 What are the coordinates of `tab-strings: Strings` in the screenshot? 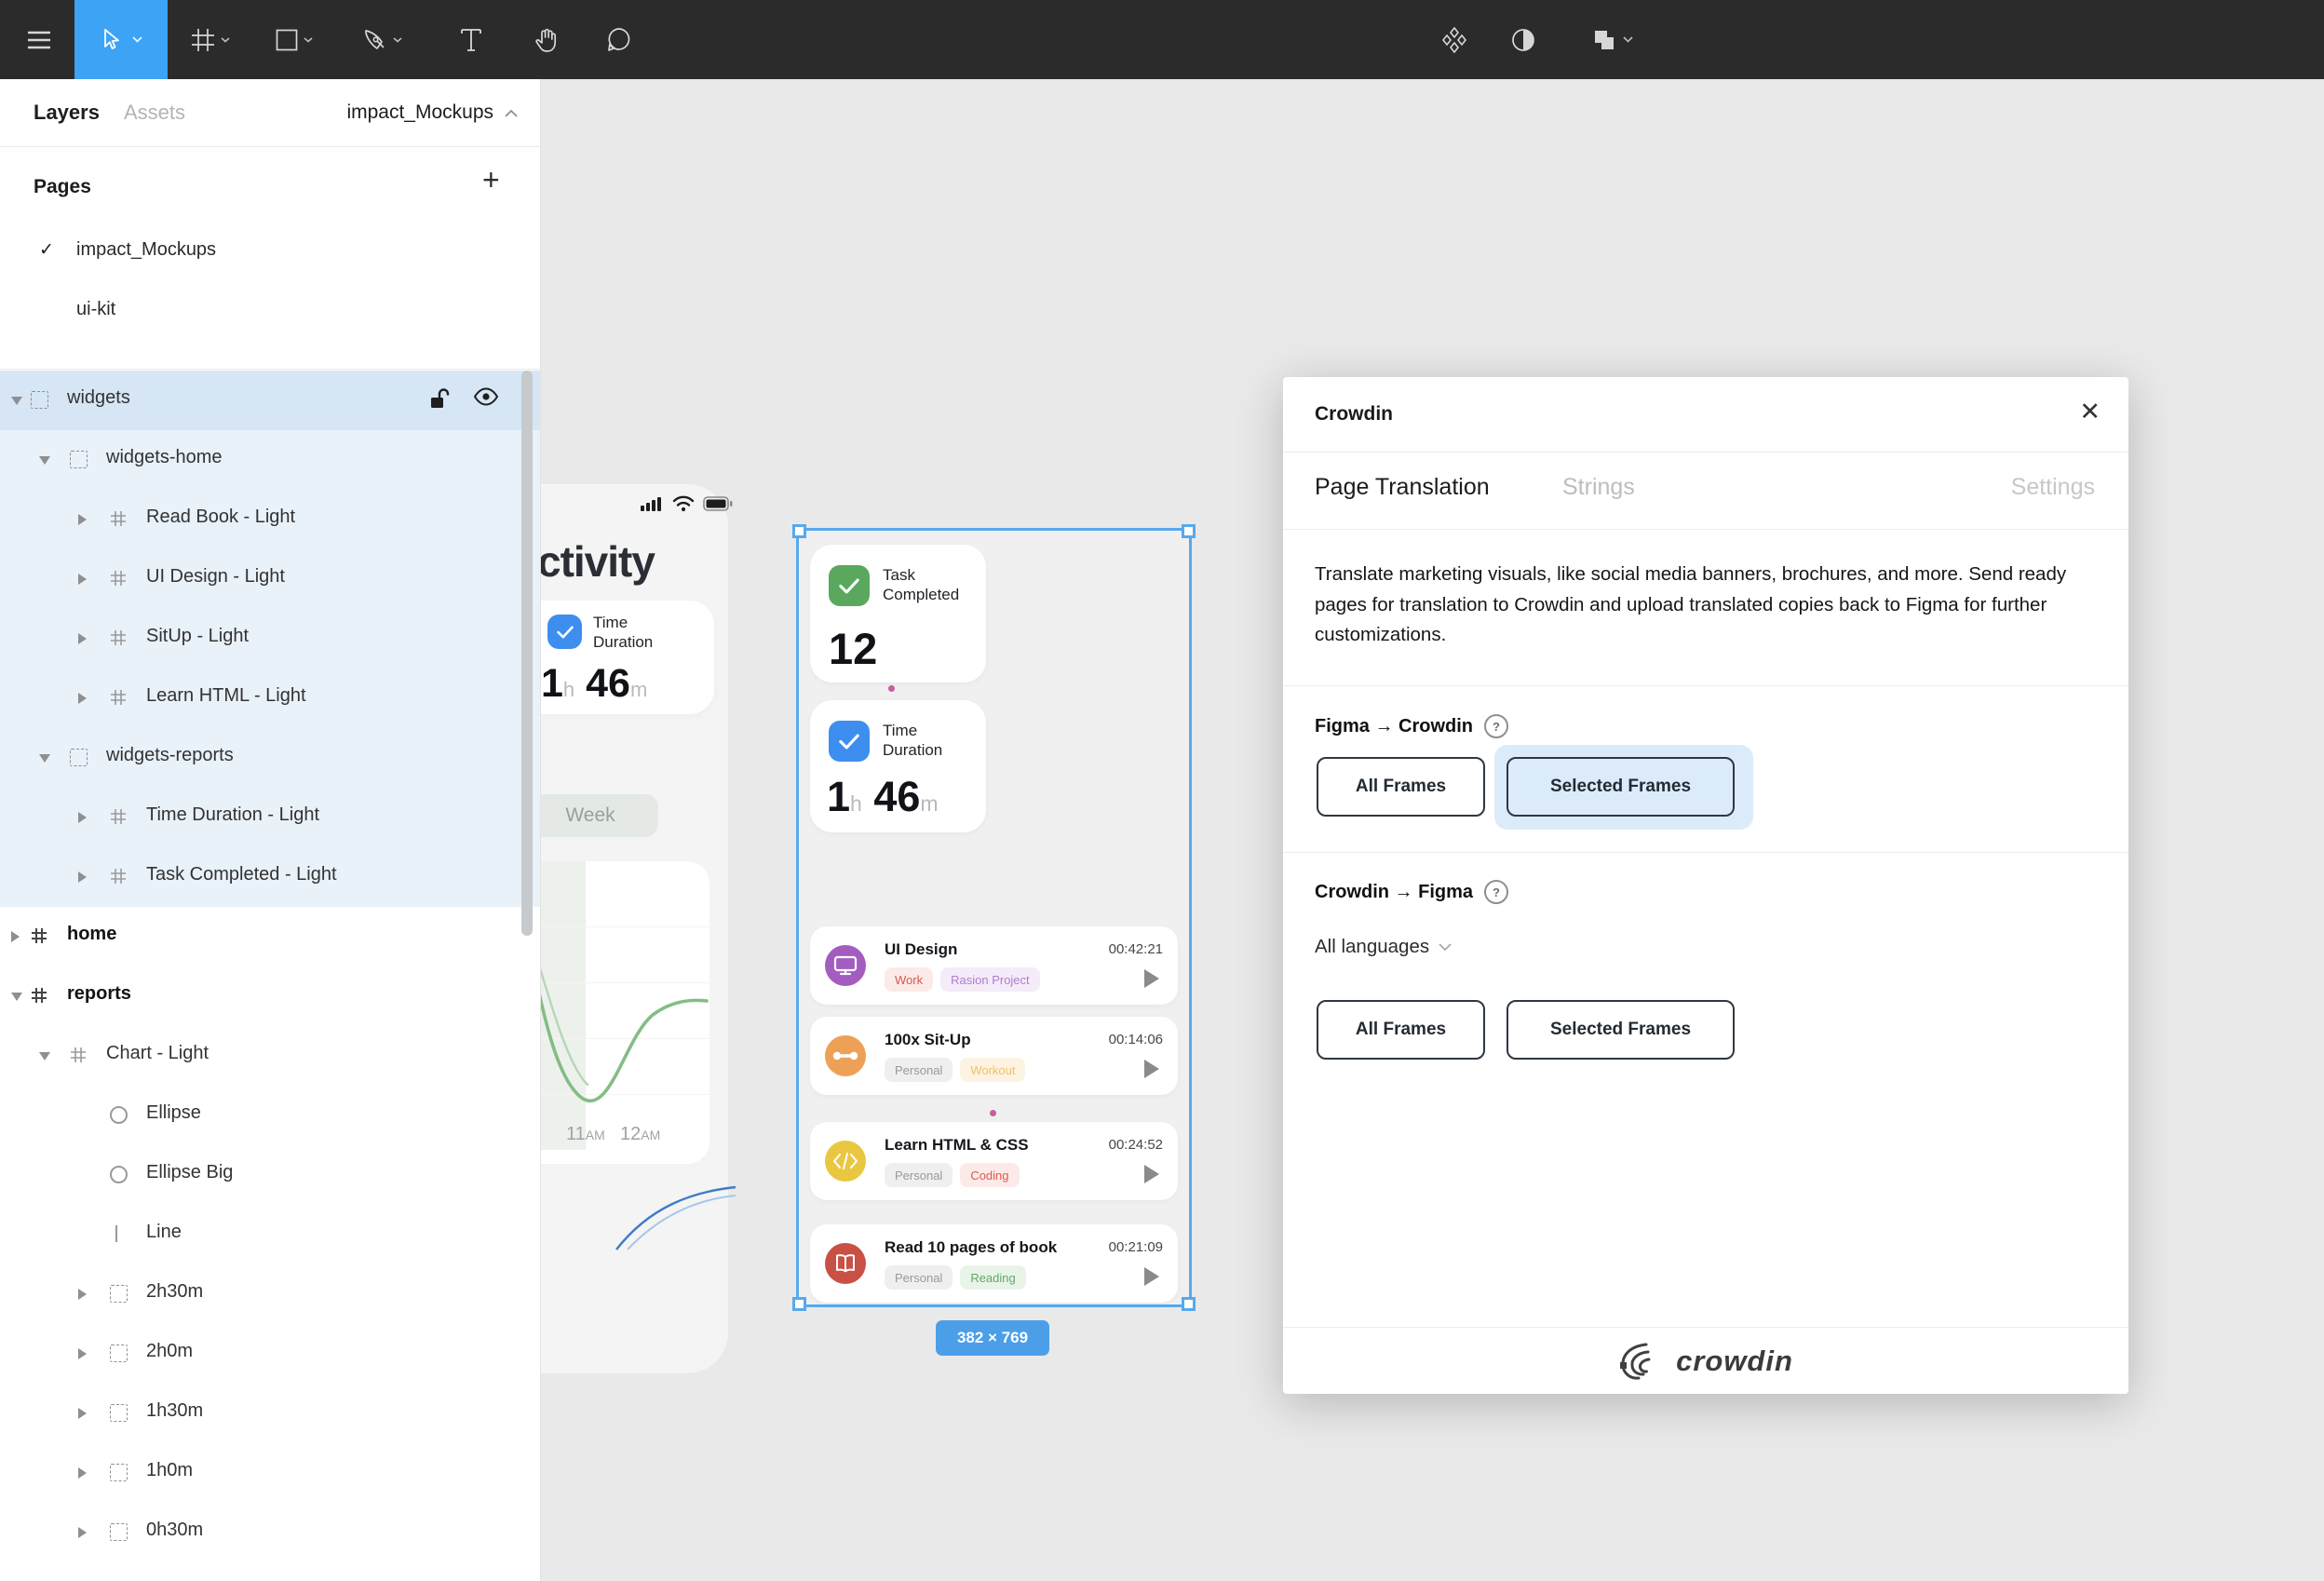 It's located at (1598, 487).